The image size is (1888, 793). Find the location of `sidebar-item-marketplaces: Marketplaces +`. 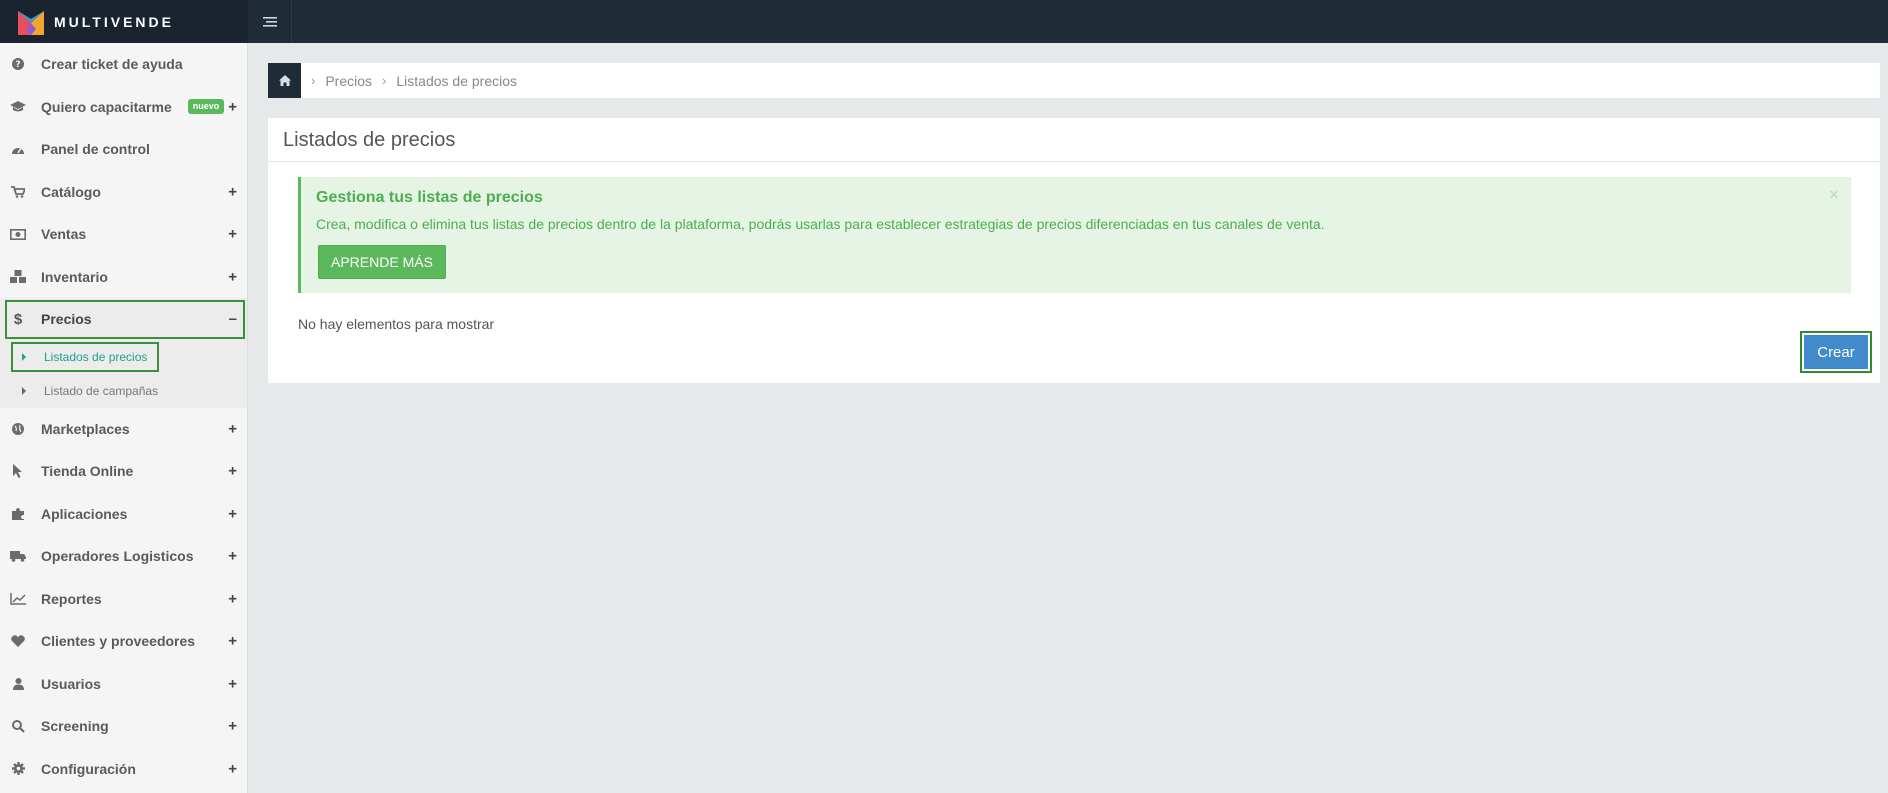

sidebar-item-marketplaces: Marketplaces + is located at coordinates (123, 429).